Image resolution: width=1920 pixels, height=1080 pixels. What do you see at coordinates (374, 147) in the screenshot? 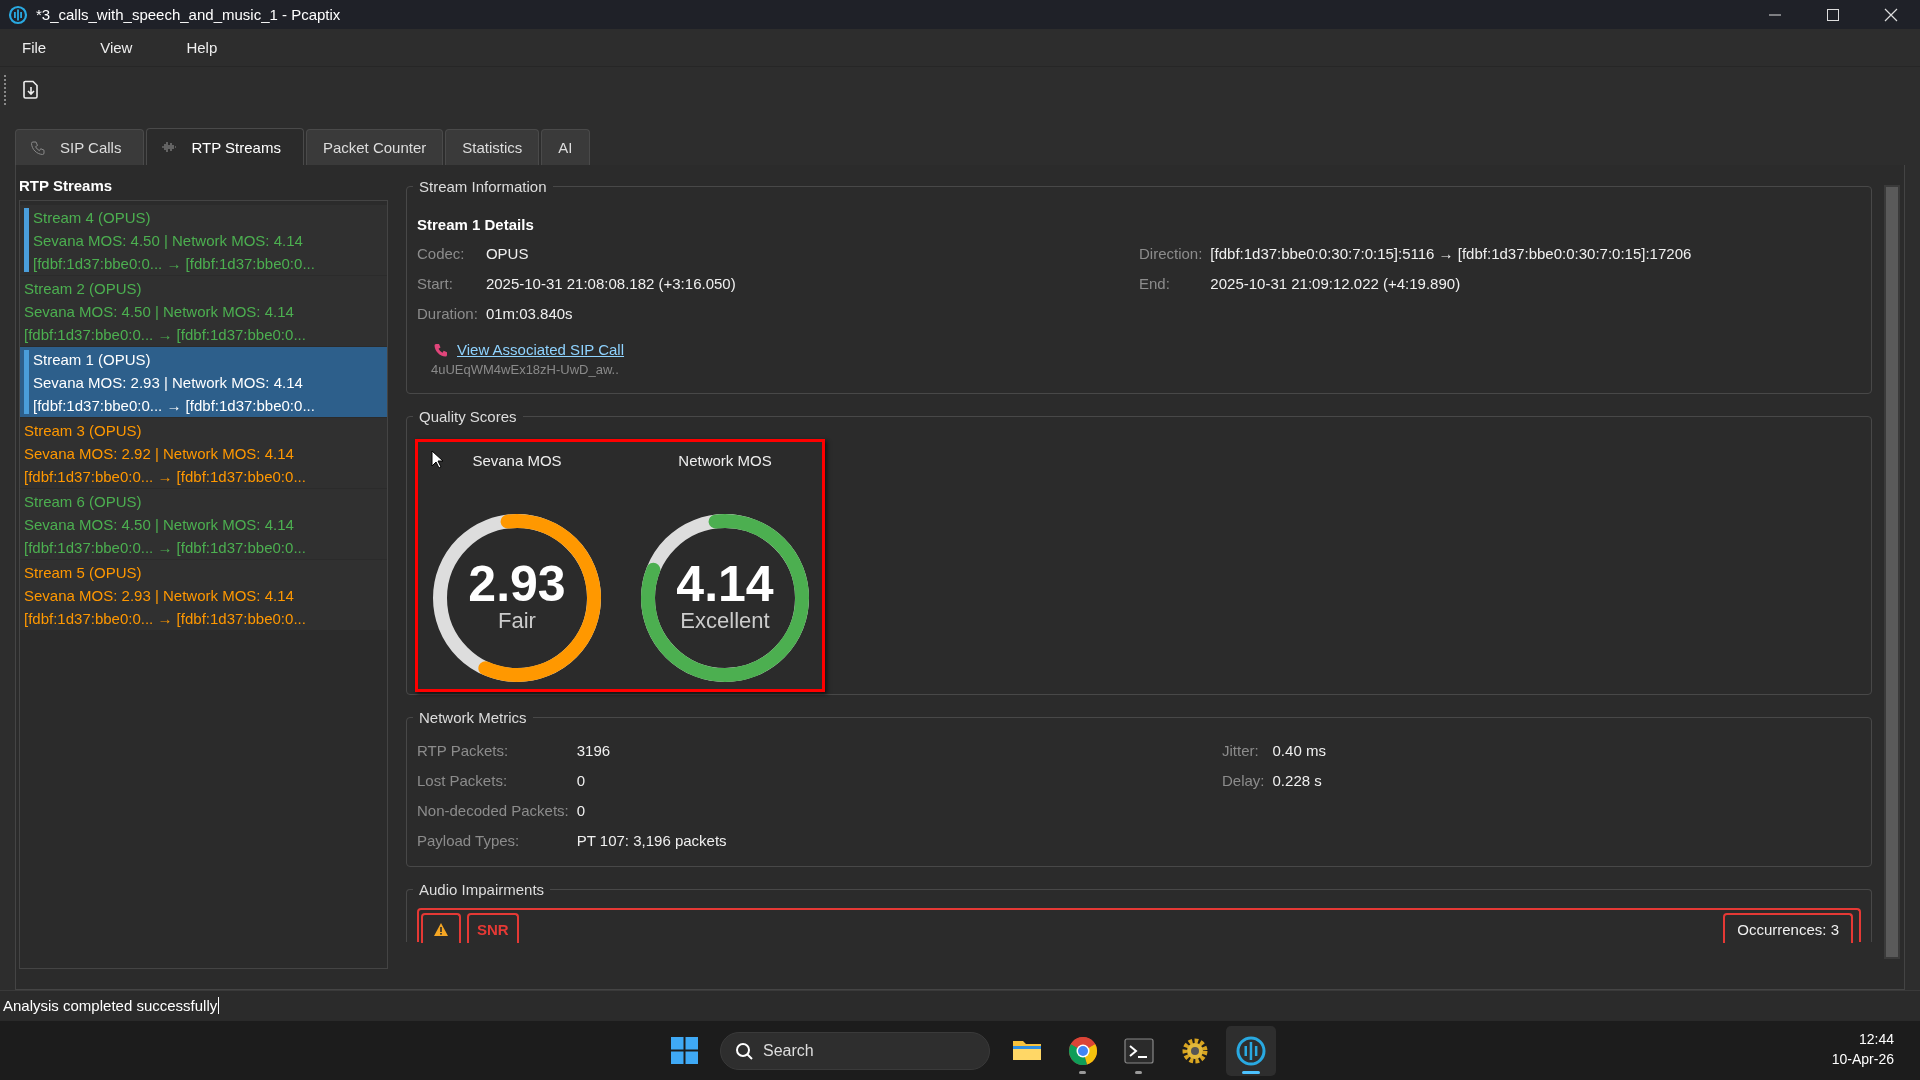
I see `tab: Packet Counter` at bounding box center [374, 147].